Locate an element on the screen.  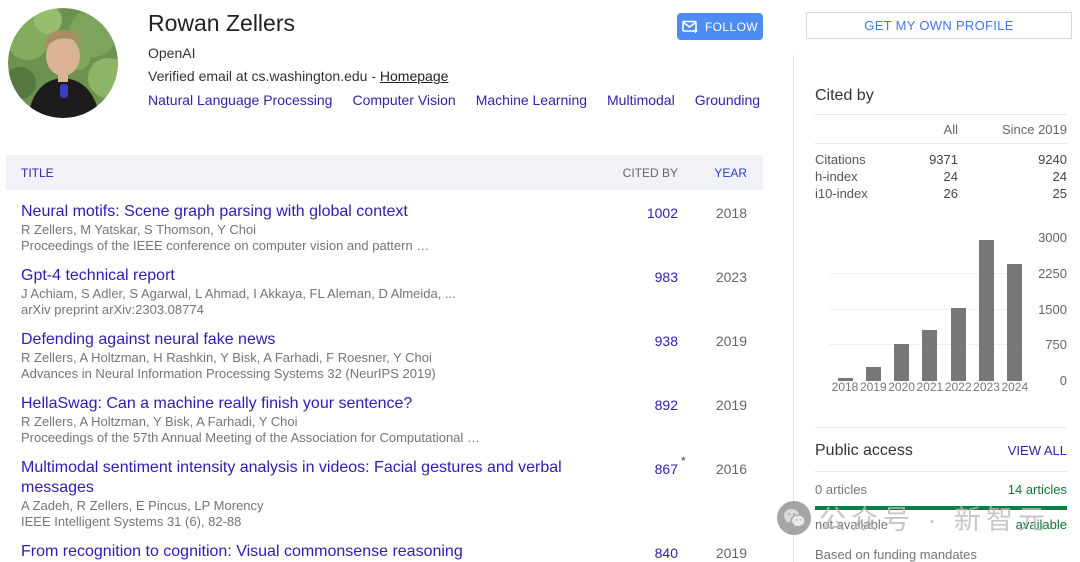
homepage-link: Homepage is located at coordinates (414, 76).